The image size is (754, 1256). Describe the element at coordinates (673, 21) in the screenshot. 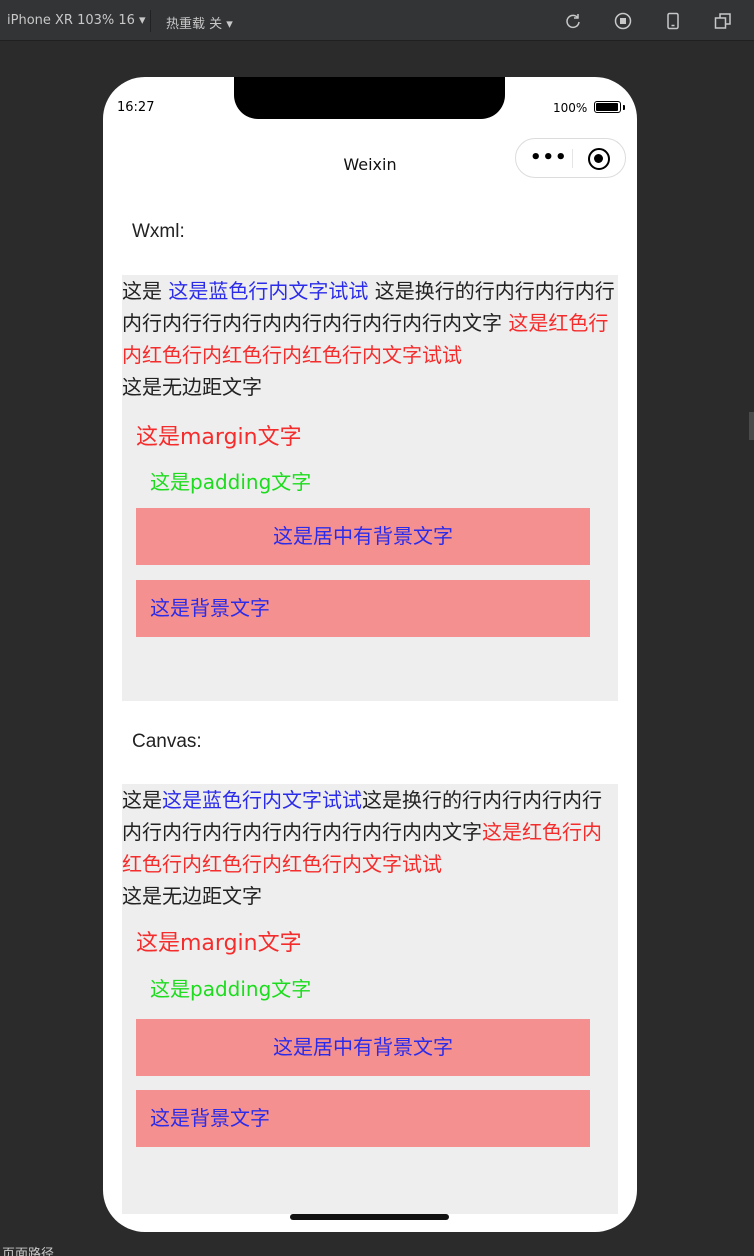

I see `phone-icon` at that location.